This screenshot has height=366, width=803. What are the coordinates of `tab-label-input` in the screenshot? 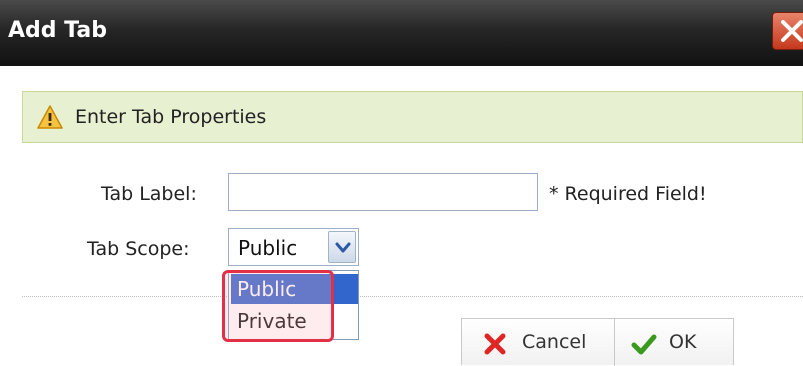 It's located at (383, 192).